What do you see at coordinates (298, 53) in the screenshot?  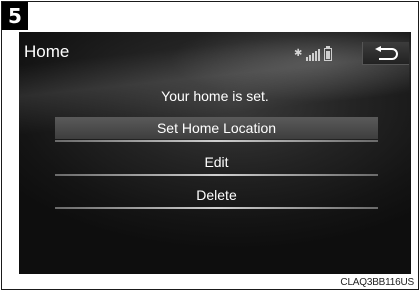 I see `bluetooth-icon: ✱` at bounding box center [298, 53].